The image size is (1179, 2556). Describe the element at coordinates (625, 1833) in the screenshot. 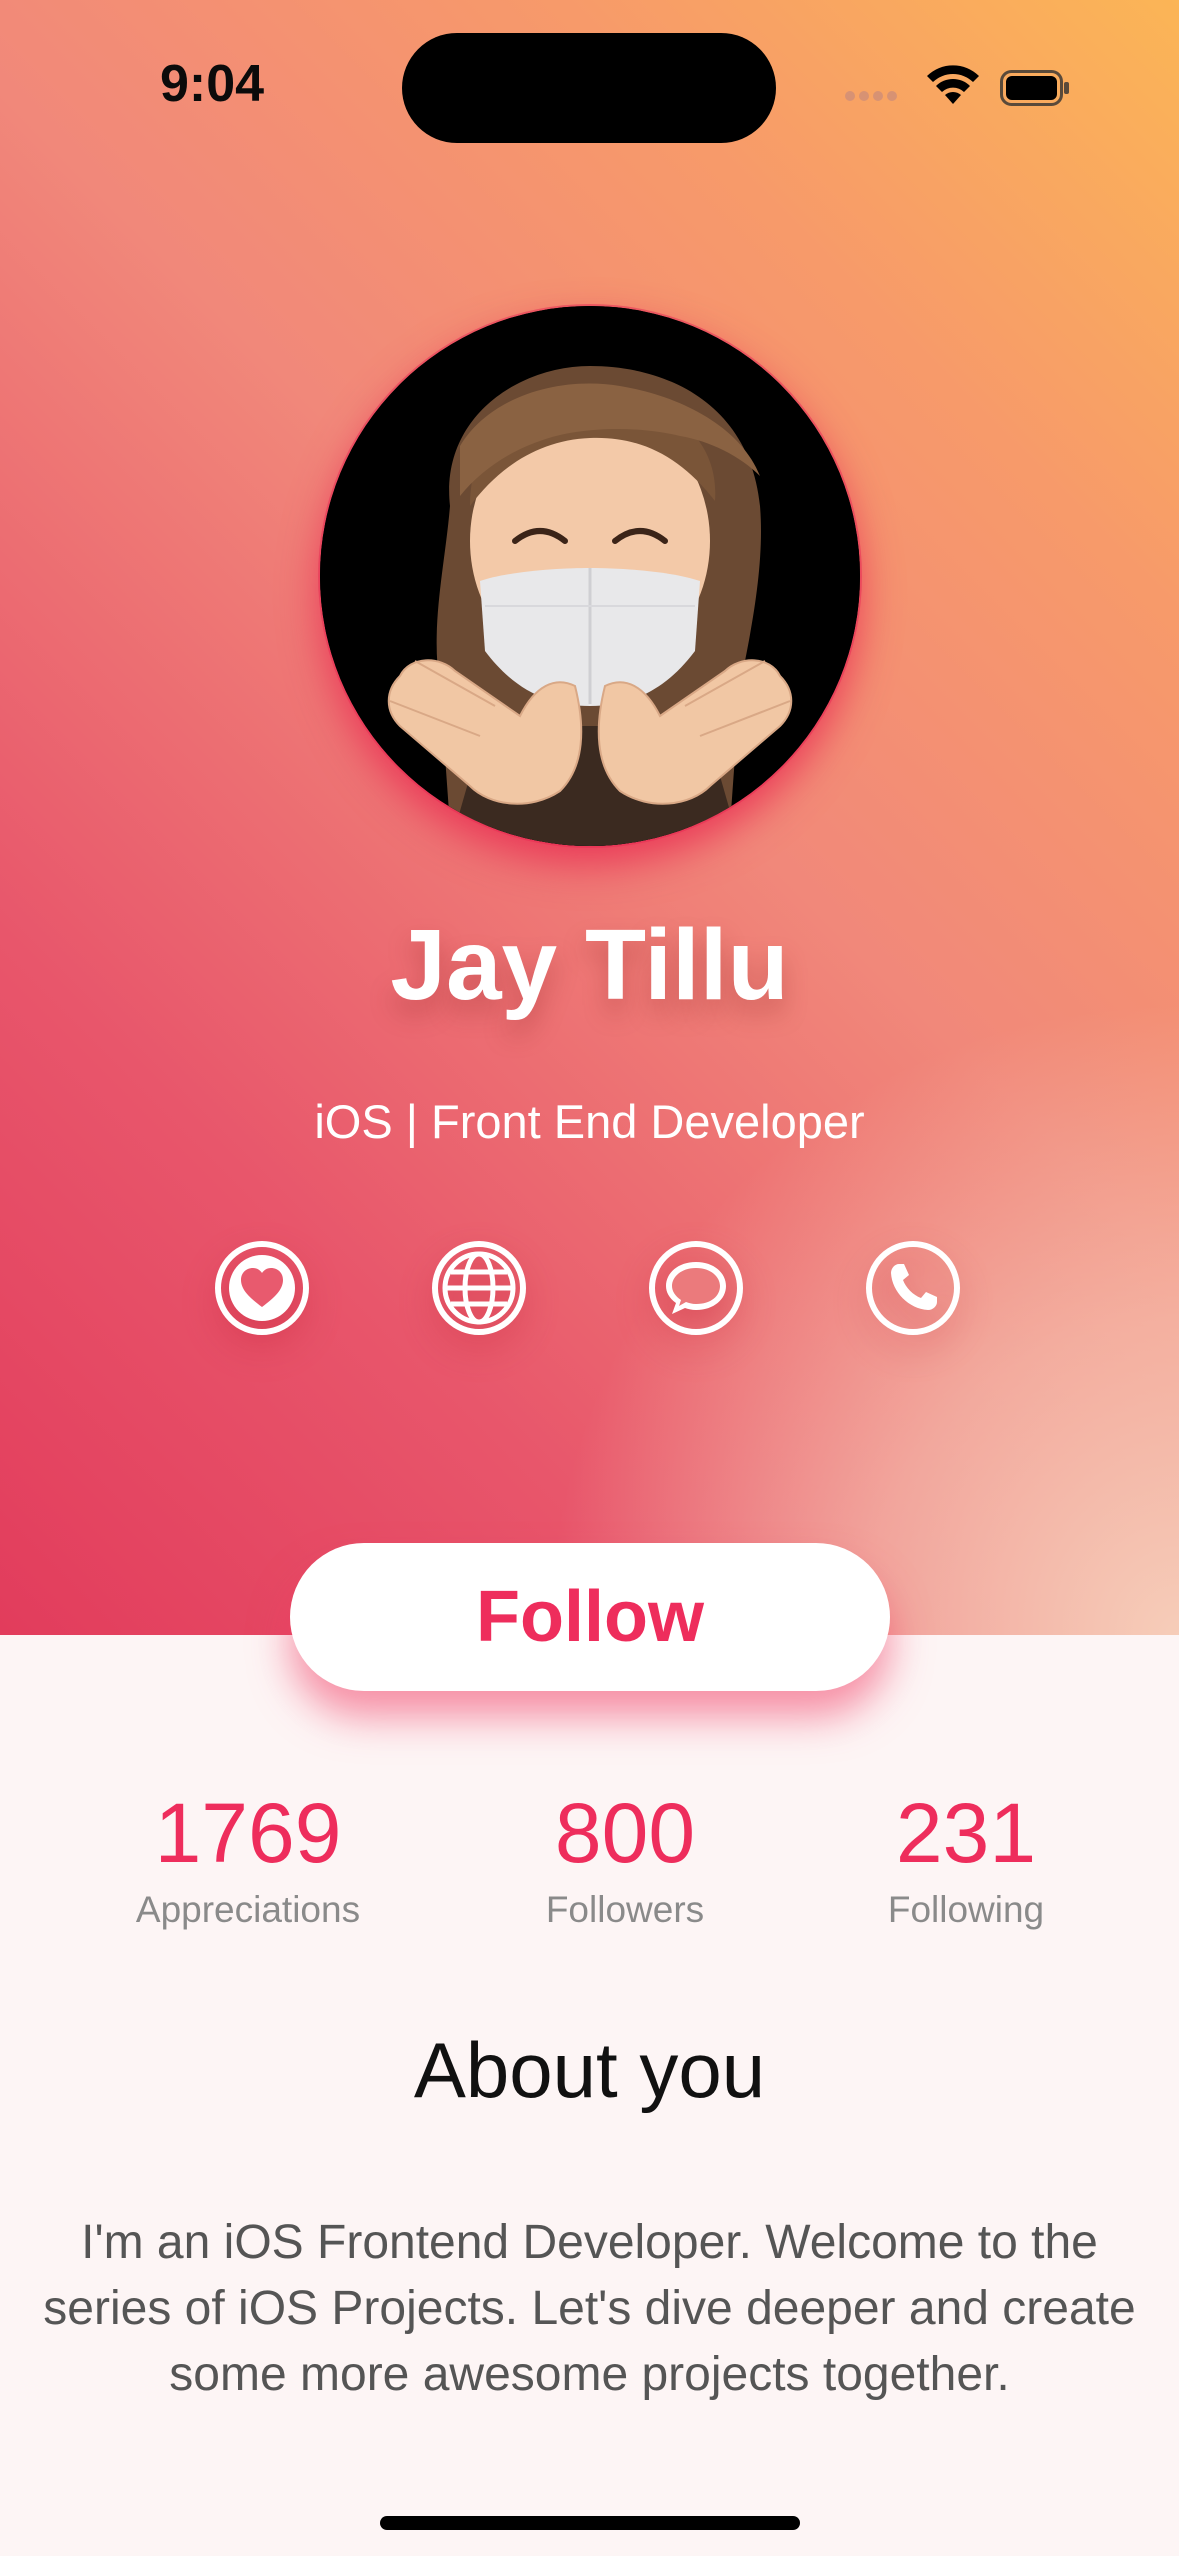

I see `stat-value: 800` at that location.